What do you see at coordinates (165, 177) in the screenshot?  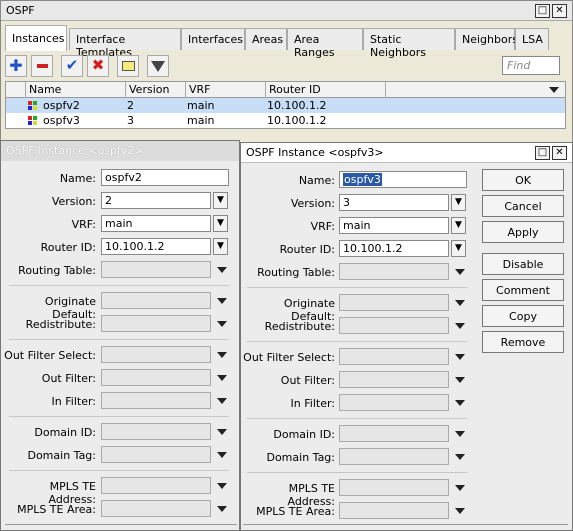 I see `name-input: ospfv2` at bounding box center [165, 177].